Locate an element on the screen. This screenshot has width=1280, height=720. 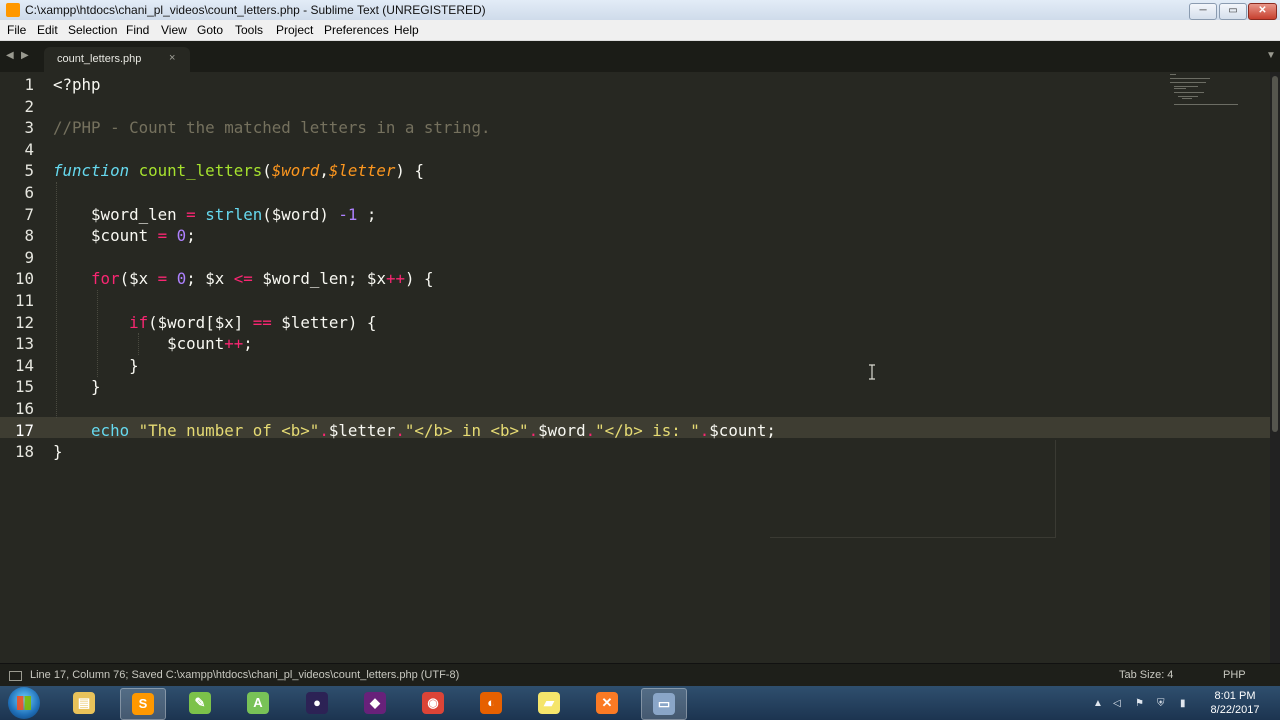
menu-preferences: Preferences is located at coordinates (356, 30).